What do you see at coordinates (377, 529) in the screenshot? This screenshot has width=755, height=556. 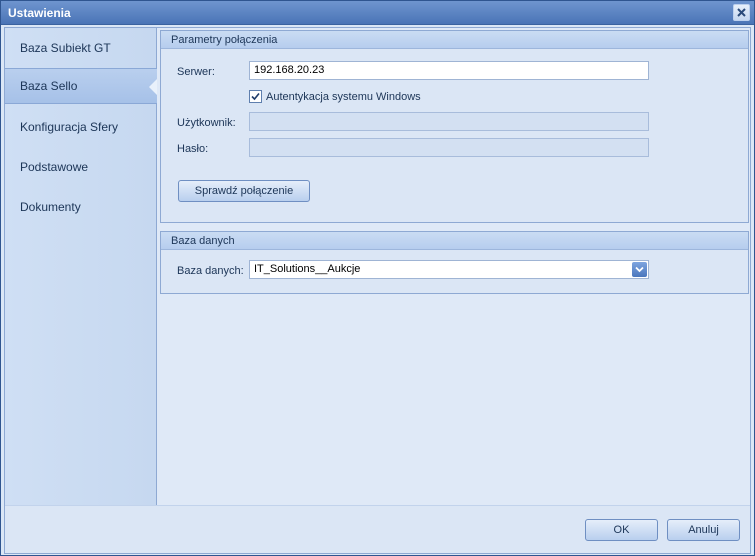 I see `dialog-footer: OK Anuluj` at bounding box center [377, 529].